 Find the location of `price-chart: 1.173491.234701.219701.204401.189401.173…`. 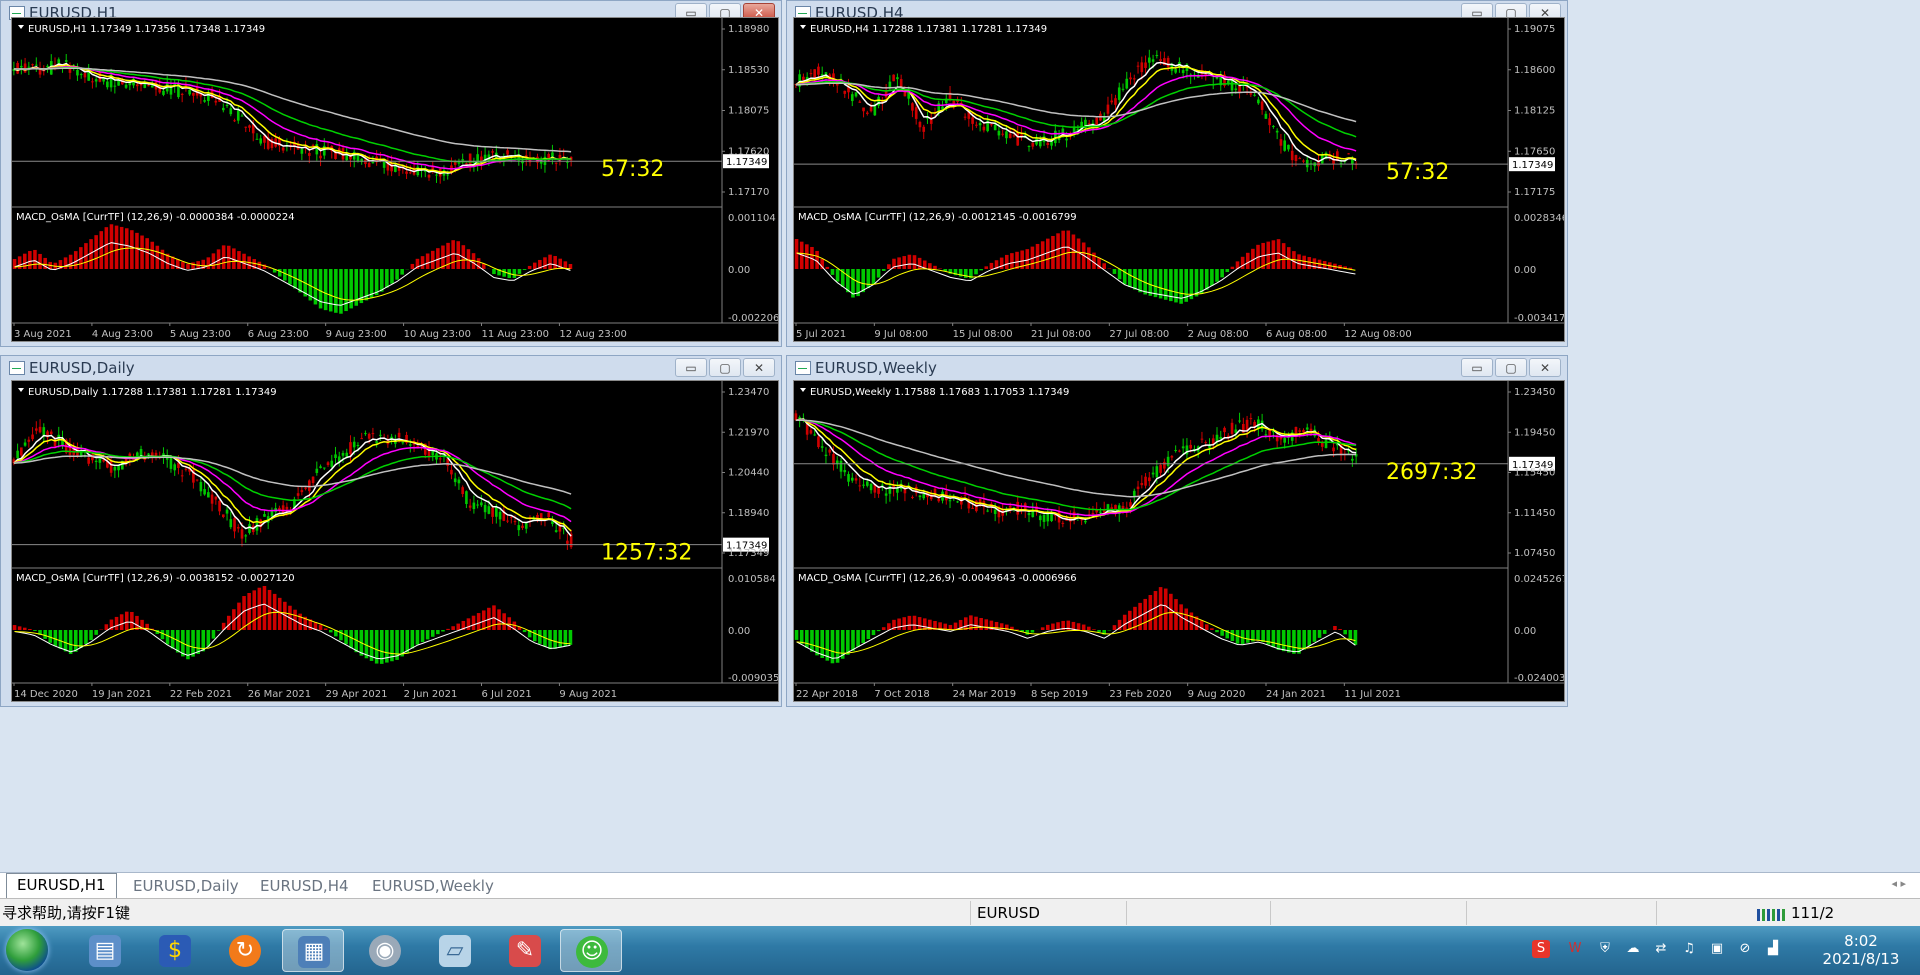

price-chart: 1.173491.234701.219701.204401.189401.173… is located at coordinates (395, 541).